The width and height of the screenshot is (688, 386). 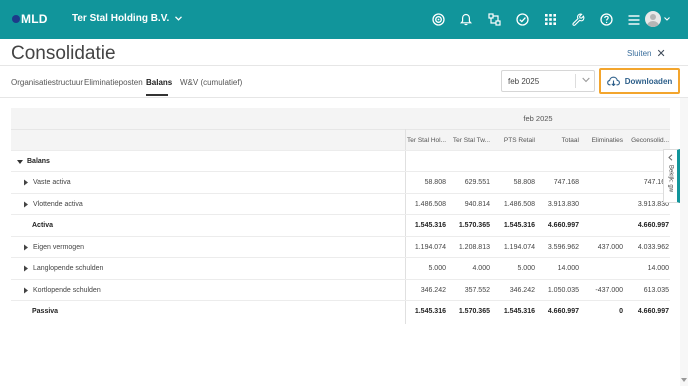 What do you see at coordinates (20, 161) in the screenshot?
I see `caret-down-icon` at bounding box center [20, 161].